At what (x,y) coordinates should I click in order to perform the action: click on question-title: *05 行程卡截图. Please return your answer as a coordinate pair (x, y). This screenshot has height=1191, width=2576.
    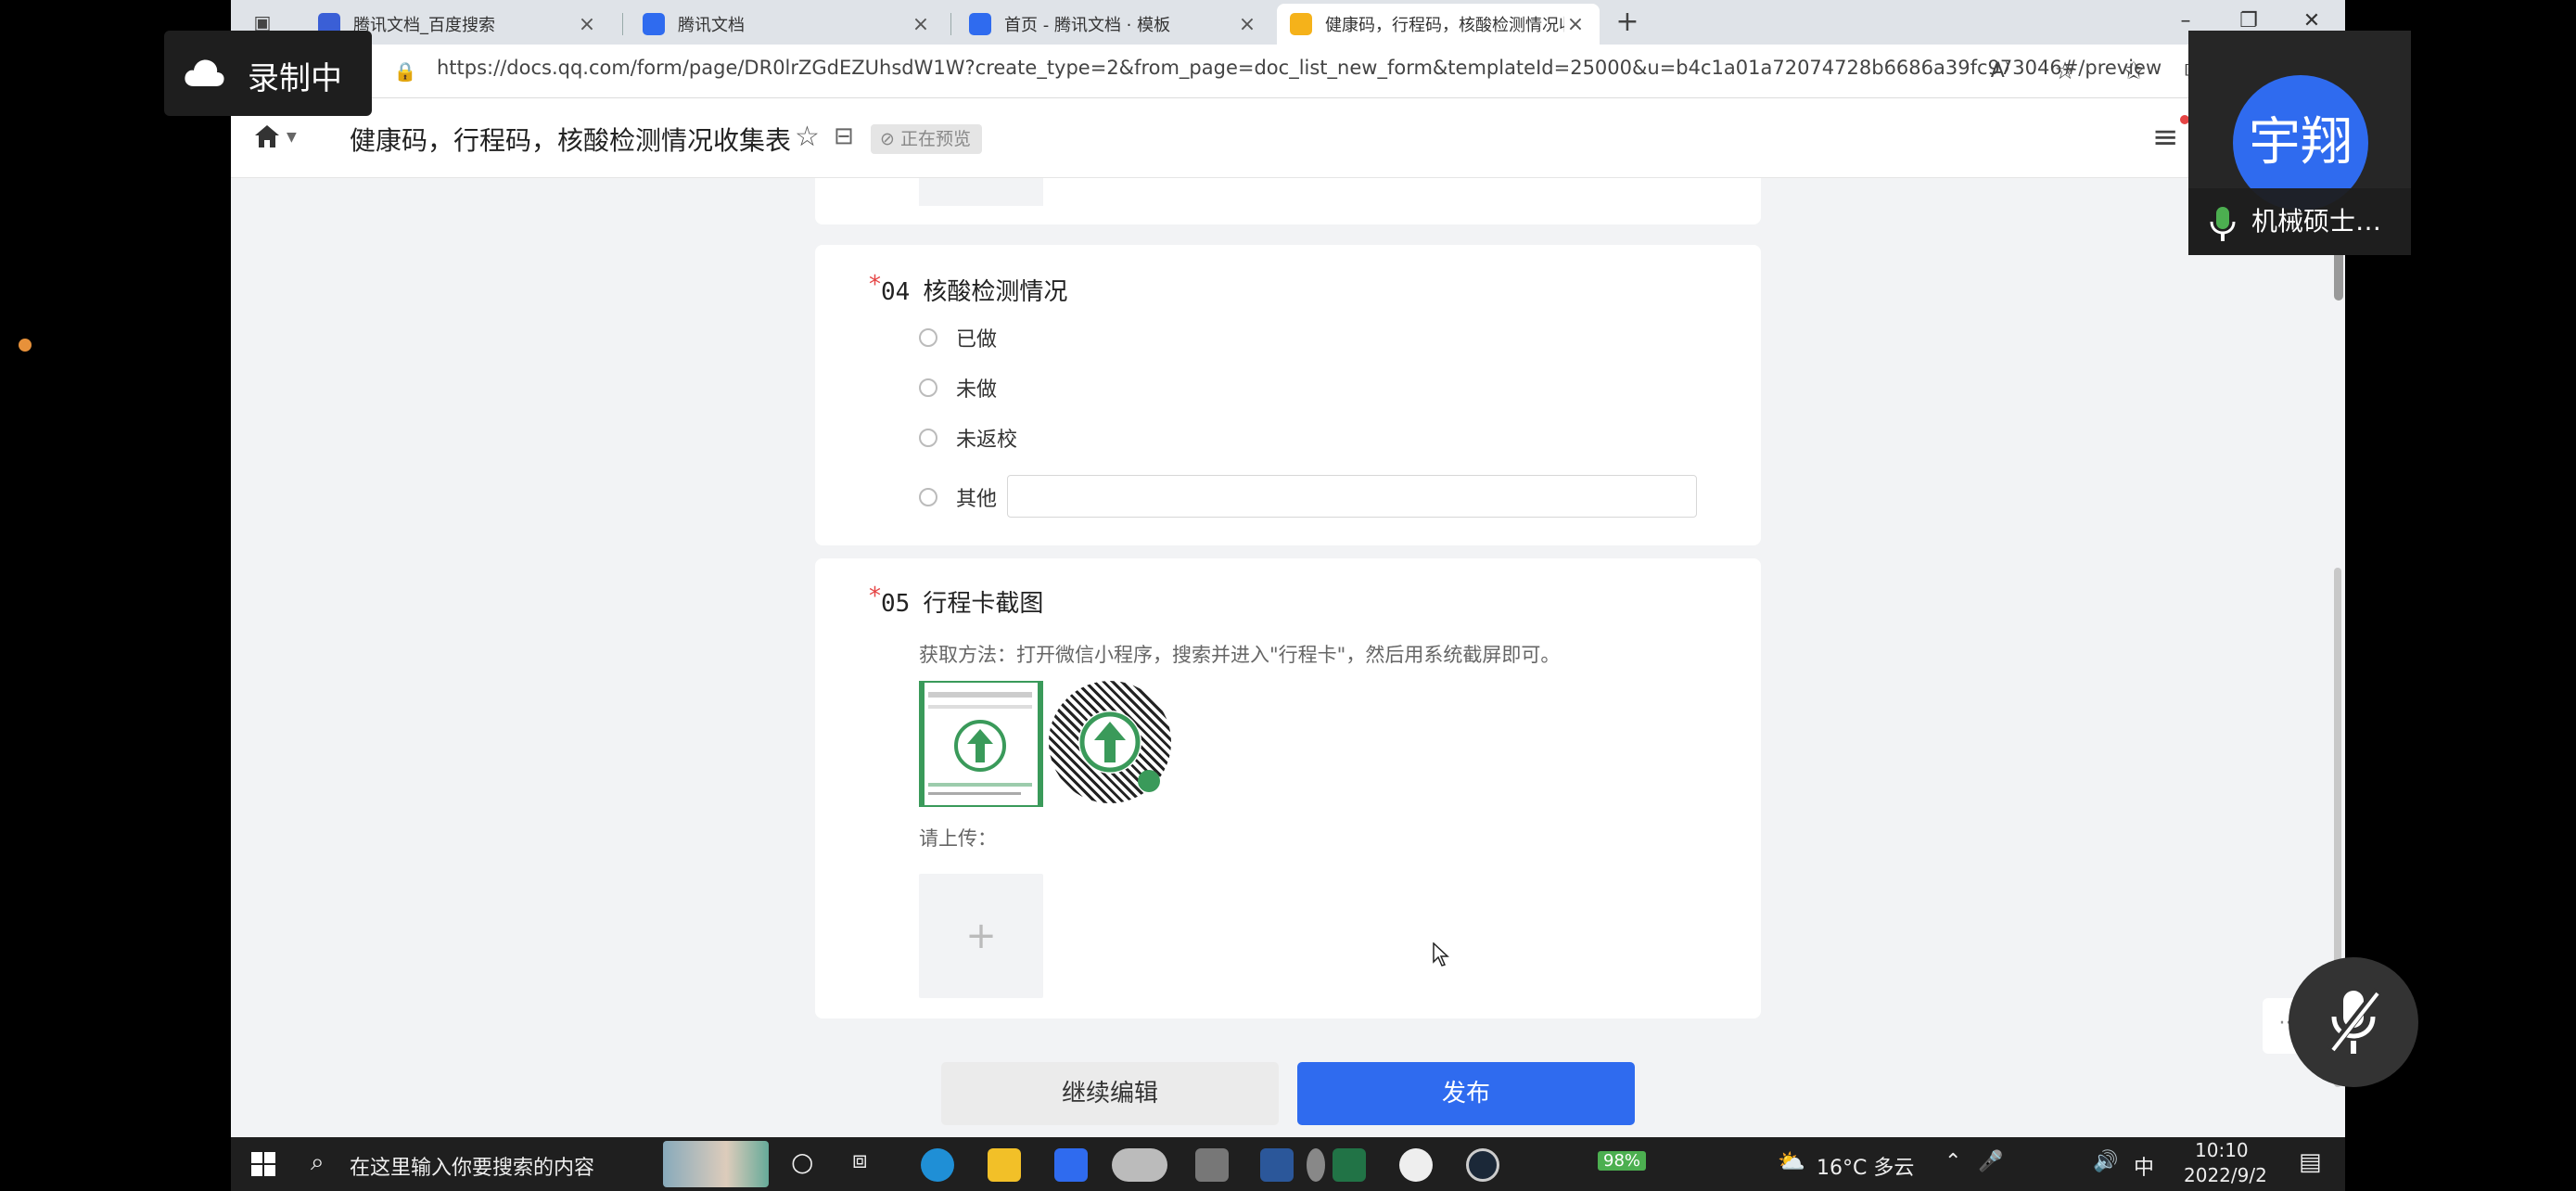
    Looking at the image, I should click on (957, 601).